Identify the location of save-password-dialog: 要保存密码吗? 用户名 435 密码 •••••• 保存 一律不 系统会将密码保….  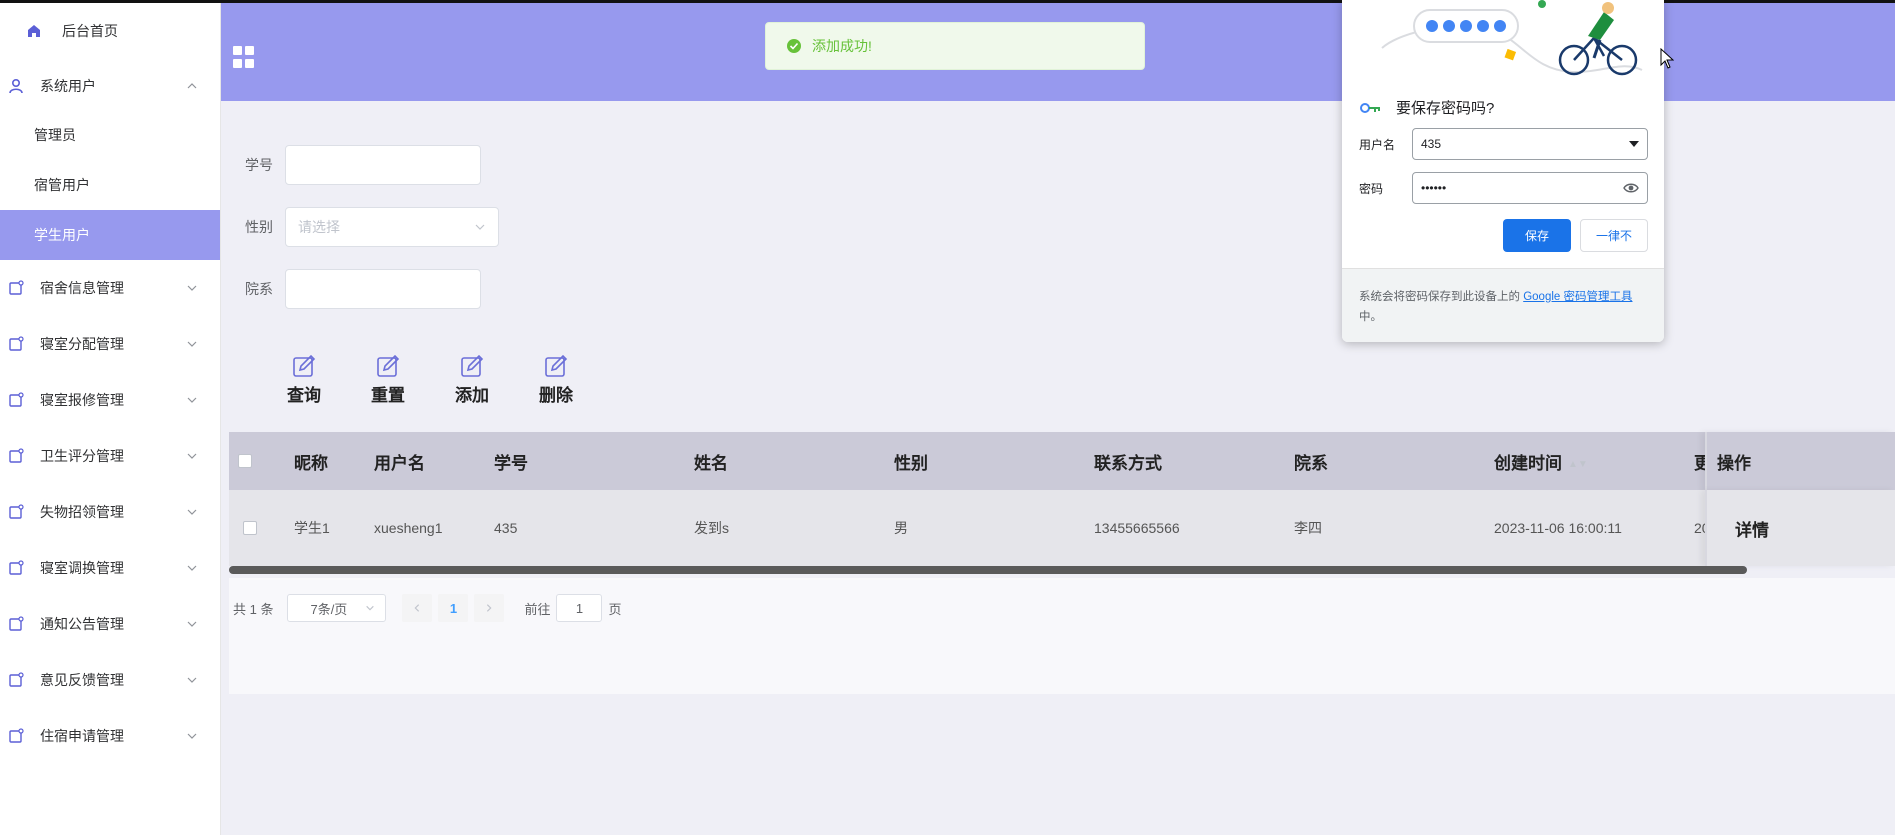
(1503, 171).